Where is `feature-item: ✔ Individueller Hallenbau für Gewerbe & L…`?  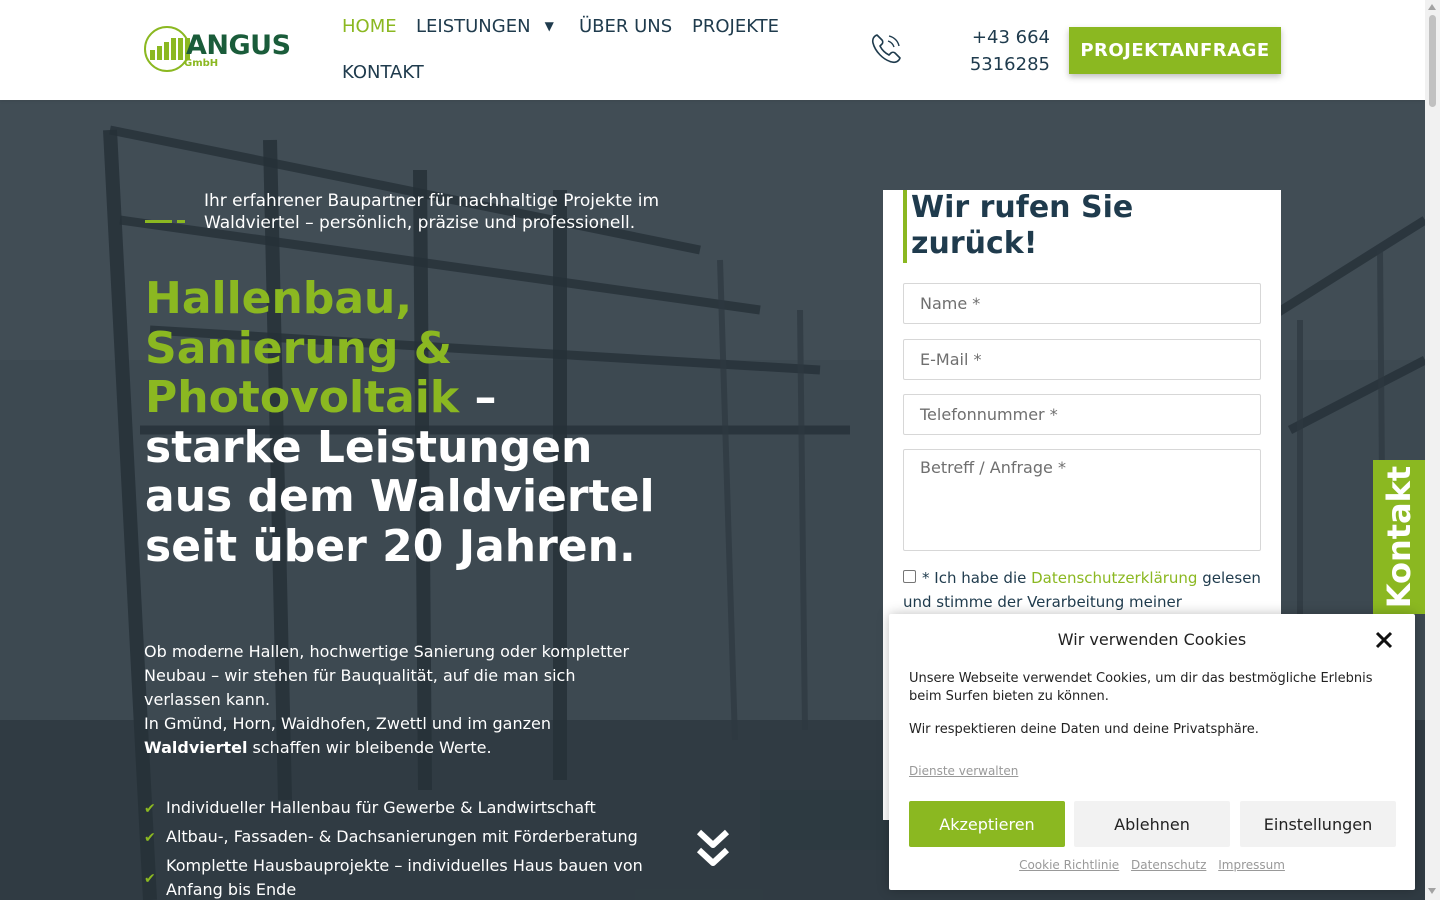 feature-item: ✔ Individueller Hallenbau für Gewerbe & L… is located at coordinates (404, 808).